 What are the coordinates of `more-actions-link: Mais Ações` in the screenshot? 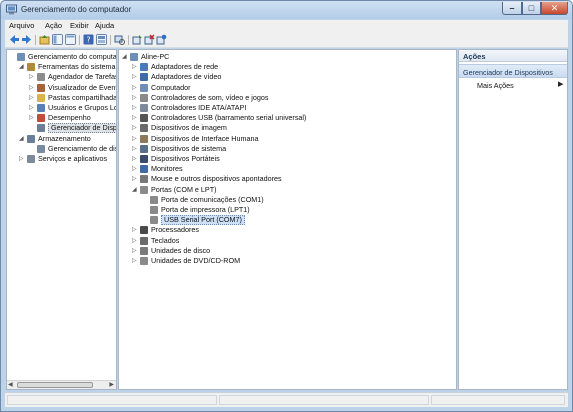 It's located at (495, 85).